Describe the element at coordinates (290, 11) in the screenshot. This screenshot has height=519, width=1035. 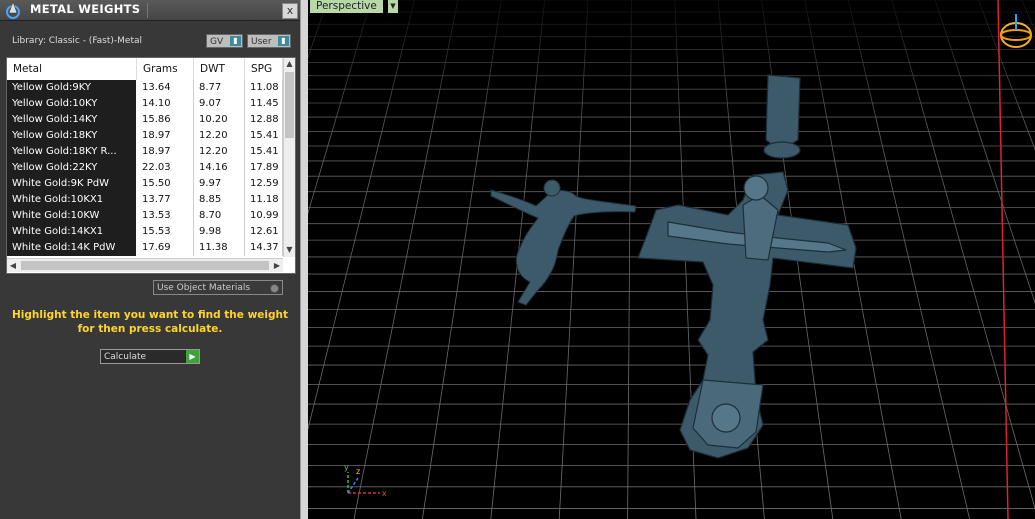
I see `close-icon: x` at that location.